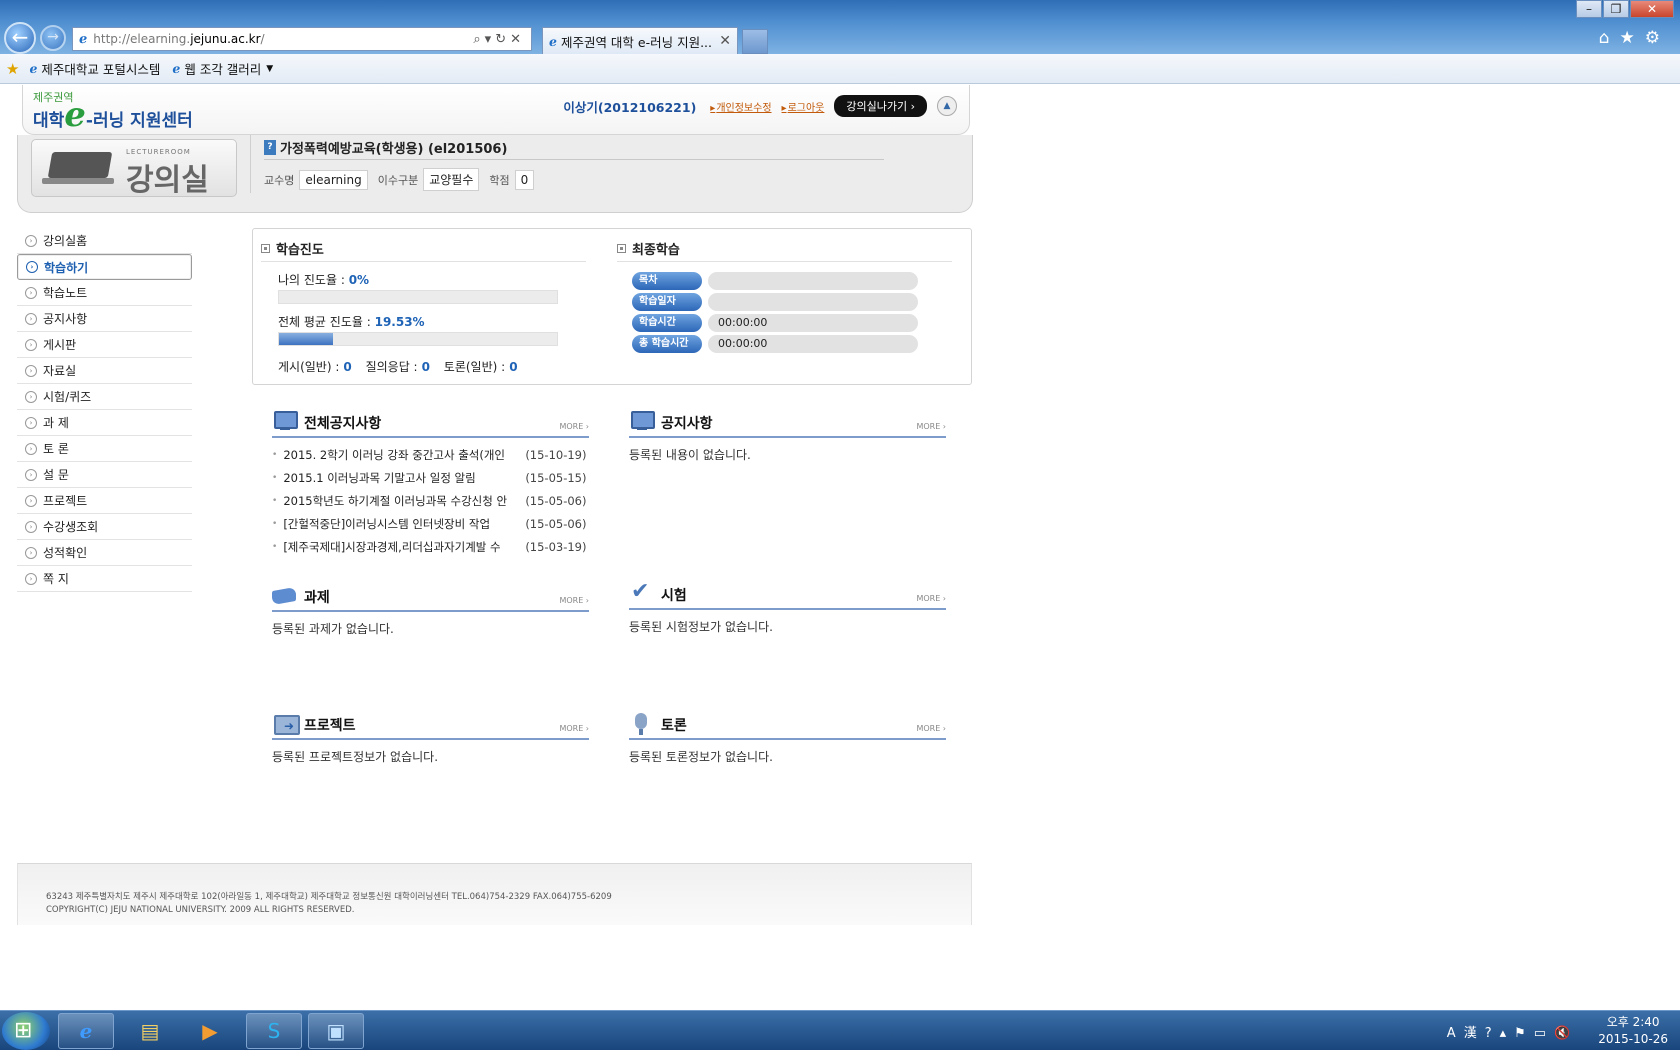  I want to click on ie-tab-icon: ℯ, so click(553, 41).